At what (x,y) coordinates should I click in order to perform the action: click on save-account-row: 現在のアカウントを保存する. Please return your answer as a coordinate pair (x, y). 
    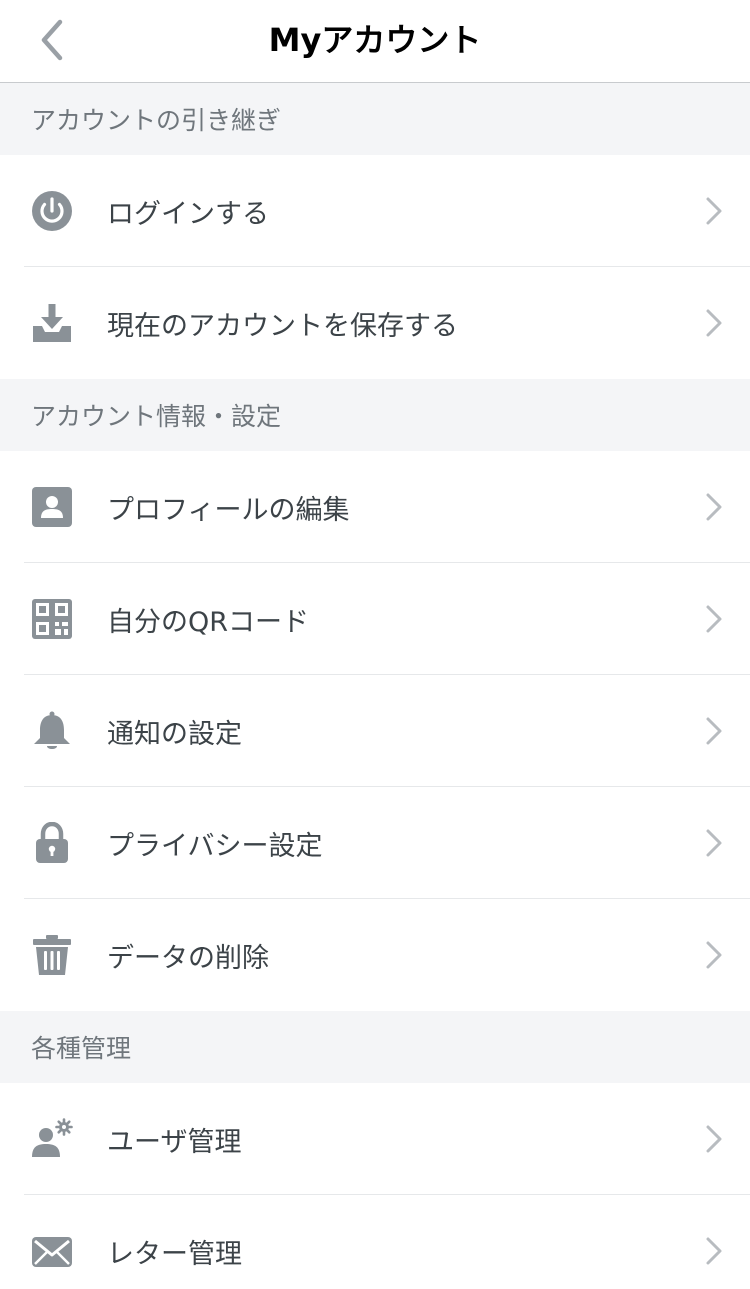
    Looking at the image, I should click on (375, 323).